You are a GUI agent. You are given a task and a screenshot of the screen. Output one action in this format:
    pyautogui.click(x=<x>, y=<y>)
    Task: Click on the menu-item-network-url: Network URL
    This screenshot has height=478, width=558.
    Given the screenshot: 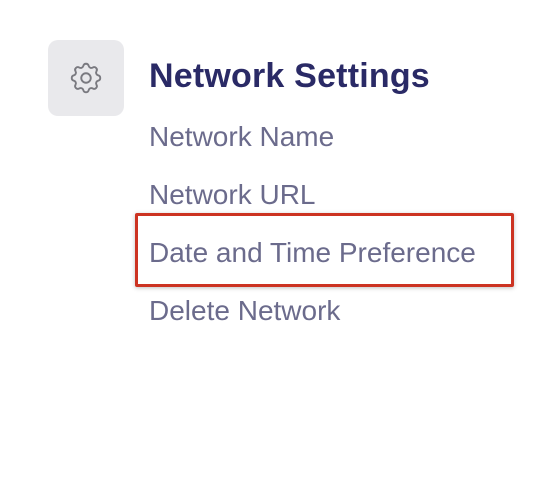 What is the action you would take?
    pyautogui.click(x=232, y=195)
    